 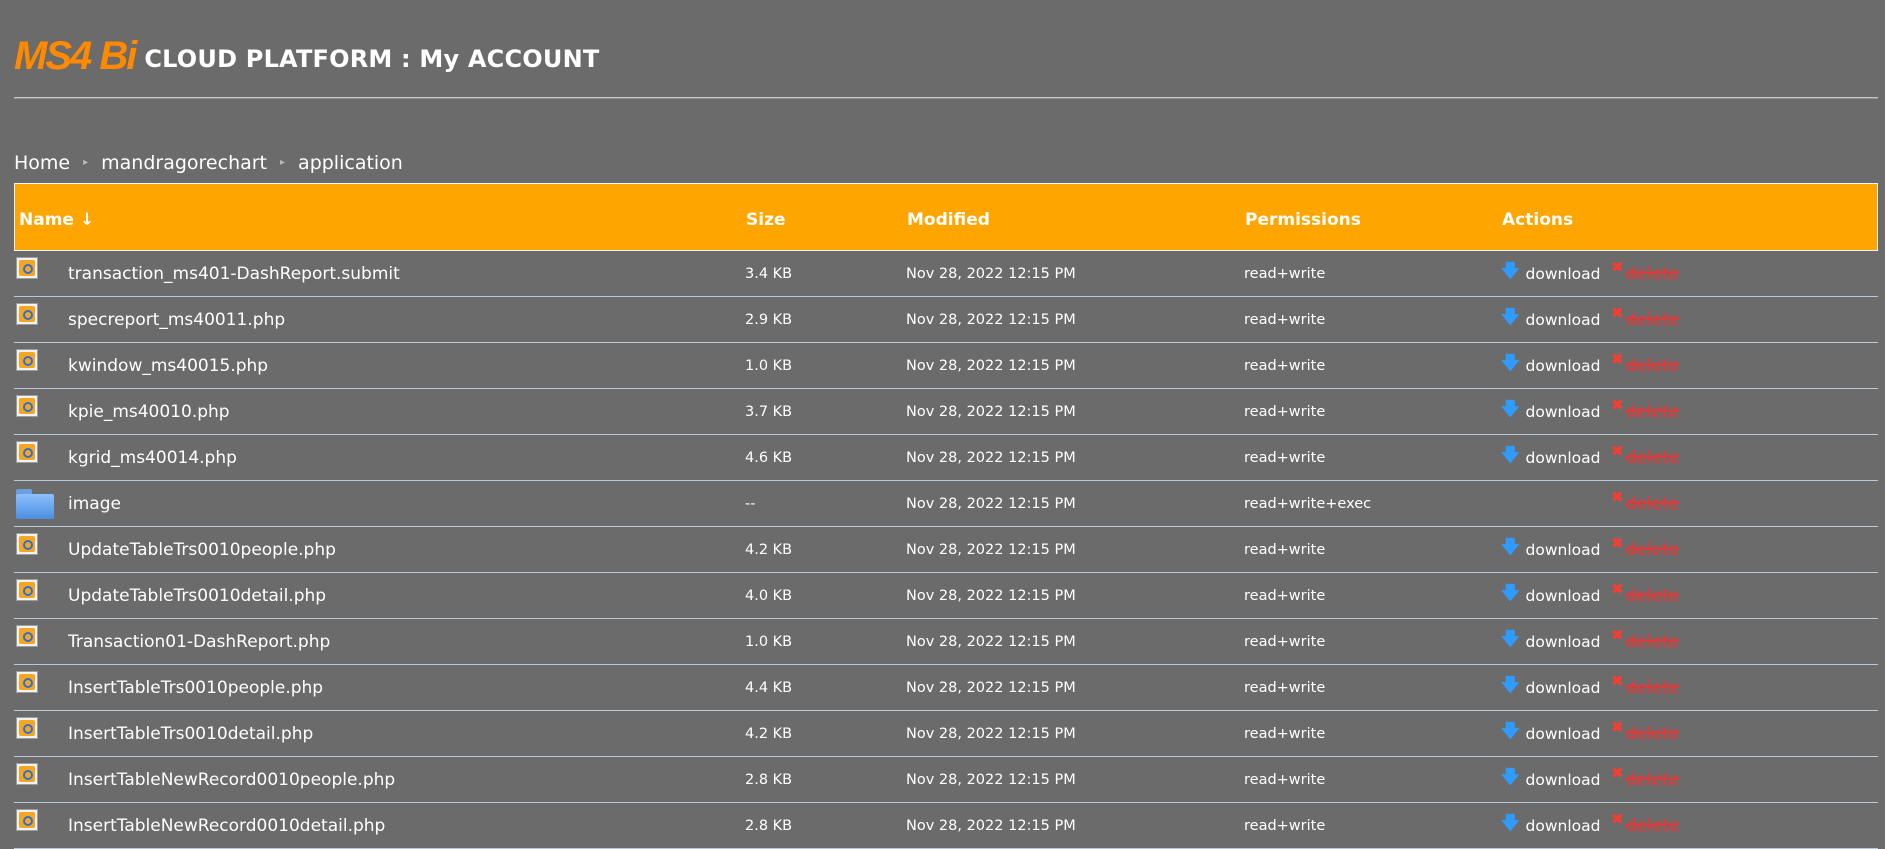 What do you see at coordinates (769, 319) in the screenshot?
I see `file-size: 2.9 KB` at bounding box center [769, 319].